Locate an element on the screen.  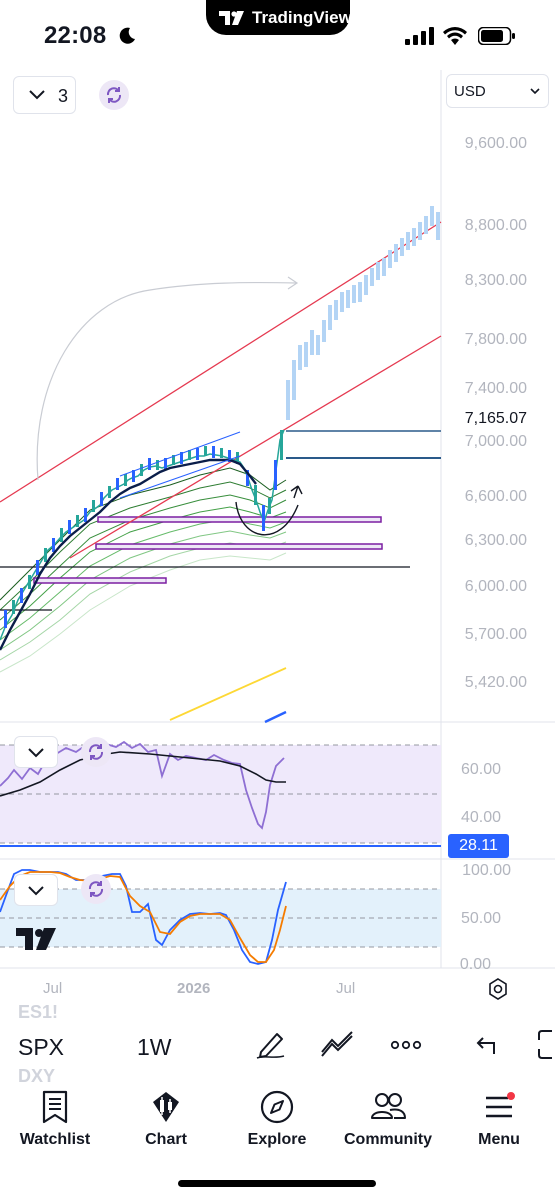
candle-bodies is located at coordinates (143, 529).